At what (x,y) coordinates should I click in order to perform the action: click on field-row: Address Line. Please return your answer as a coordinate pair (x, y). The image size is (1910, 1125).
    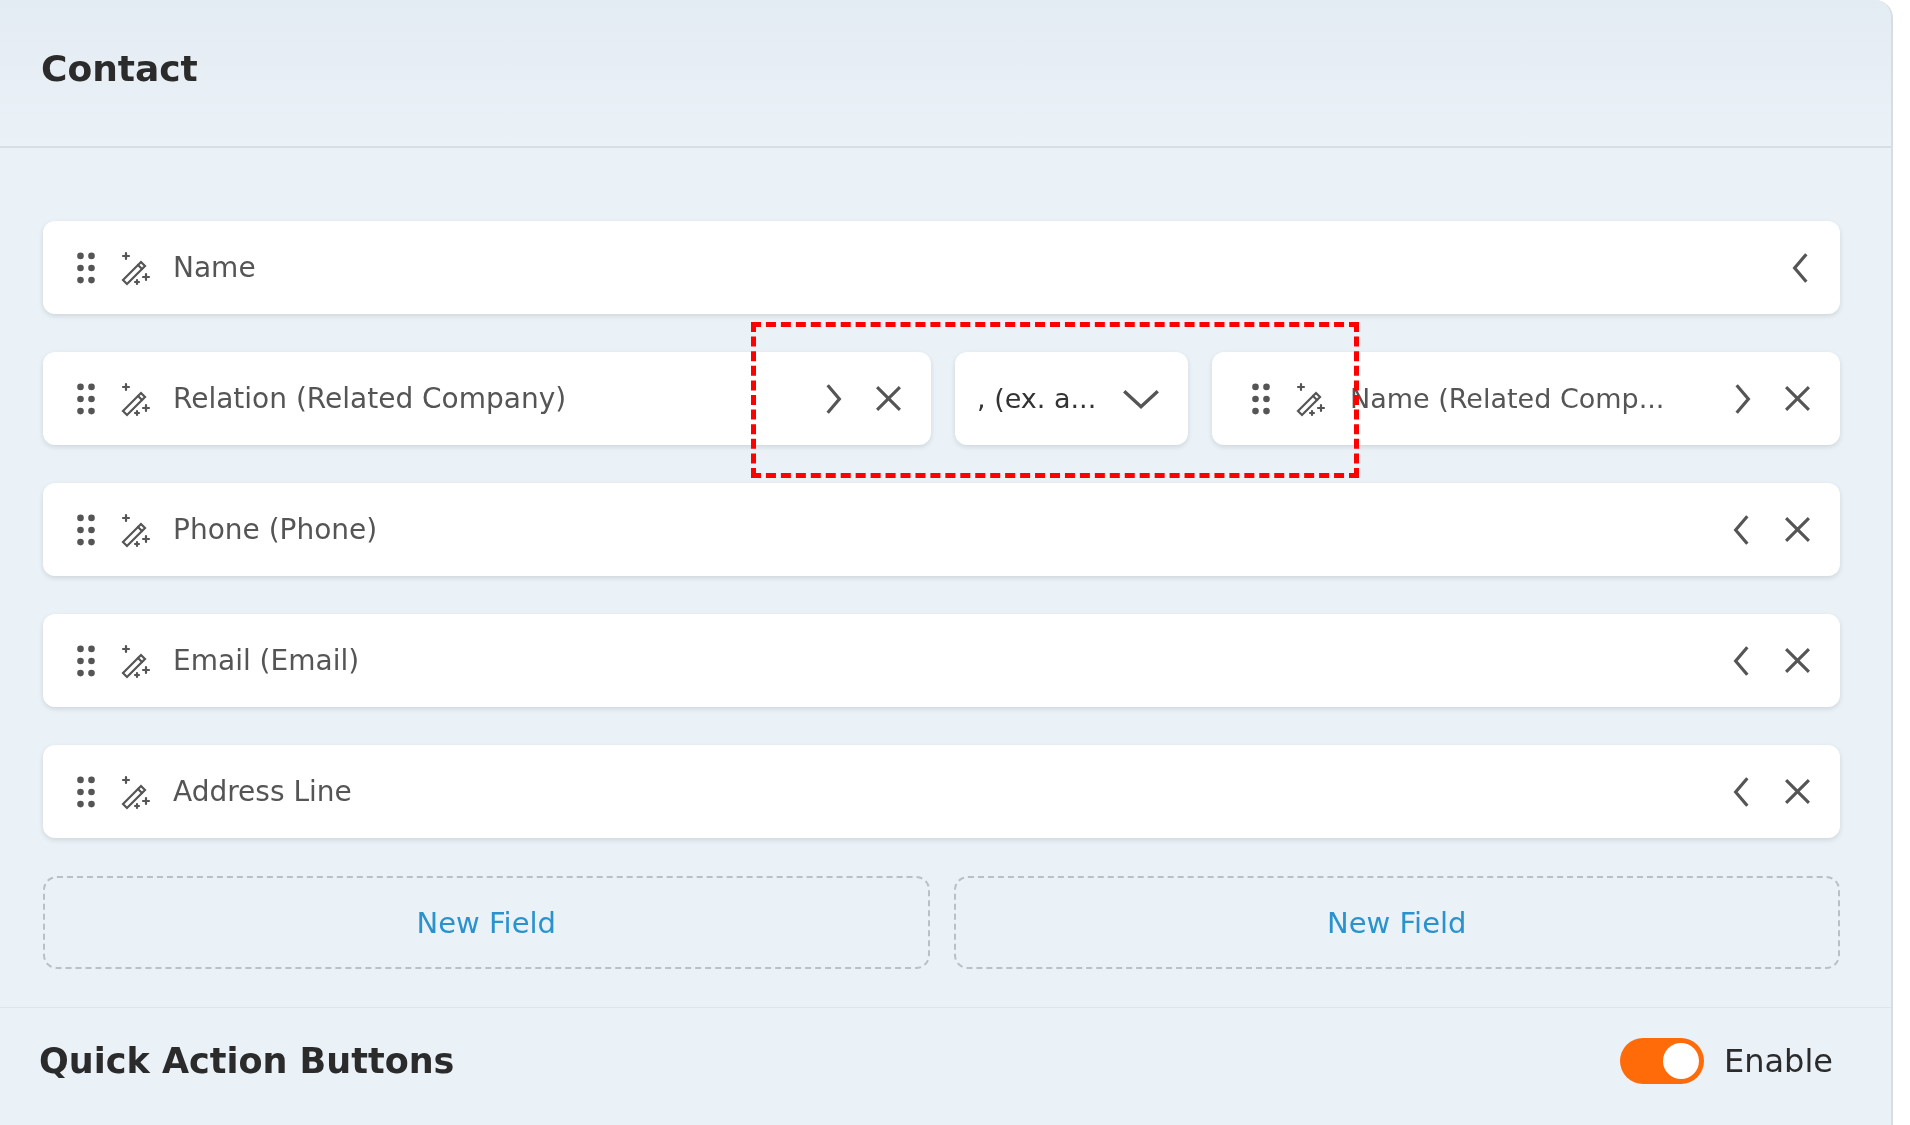
    Looking at the image, I should click on (941, 791).